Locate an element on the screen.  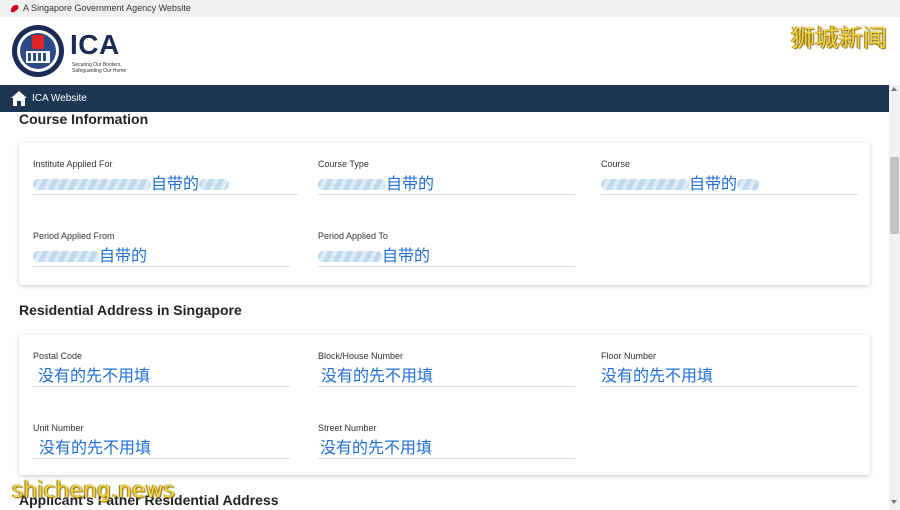
postal-code-label: Postal Code is located at coordinates (58, 356).